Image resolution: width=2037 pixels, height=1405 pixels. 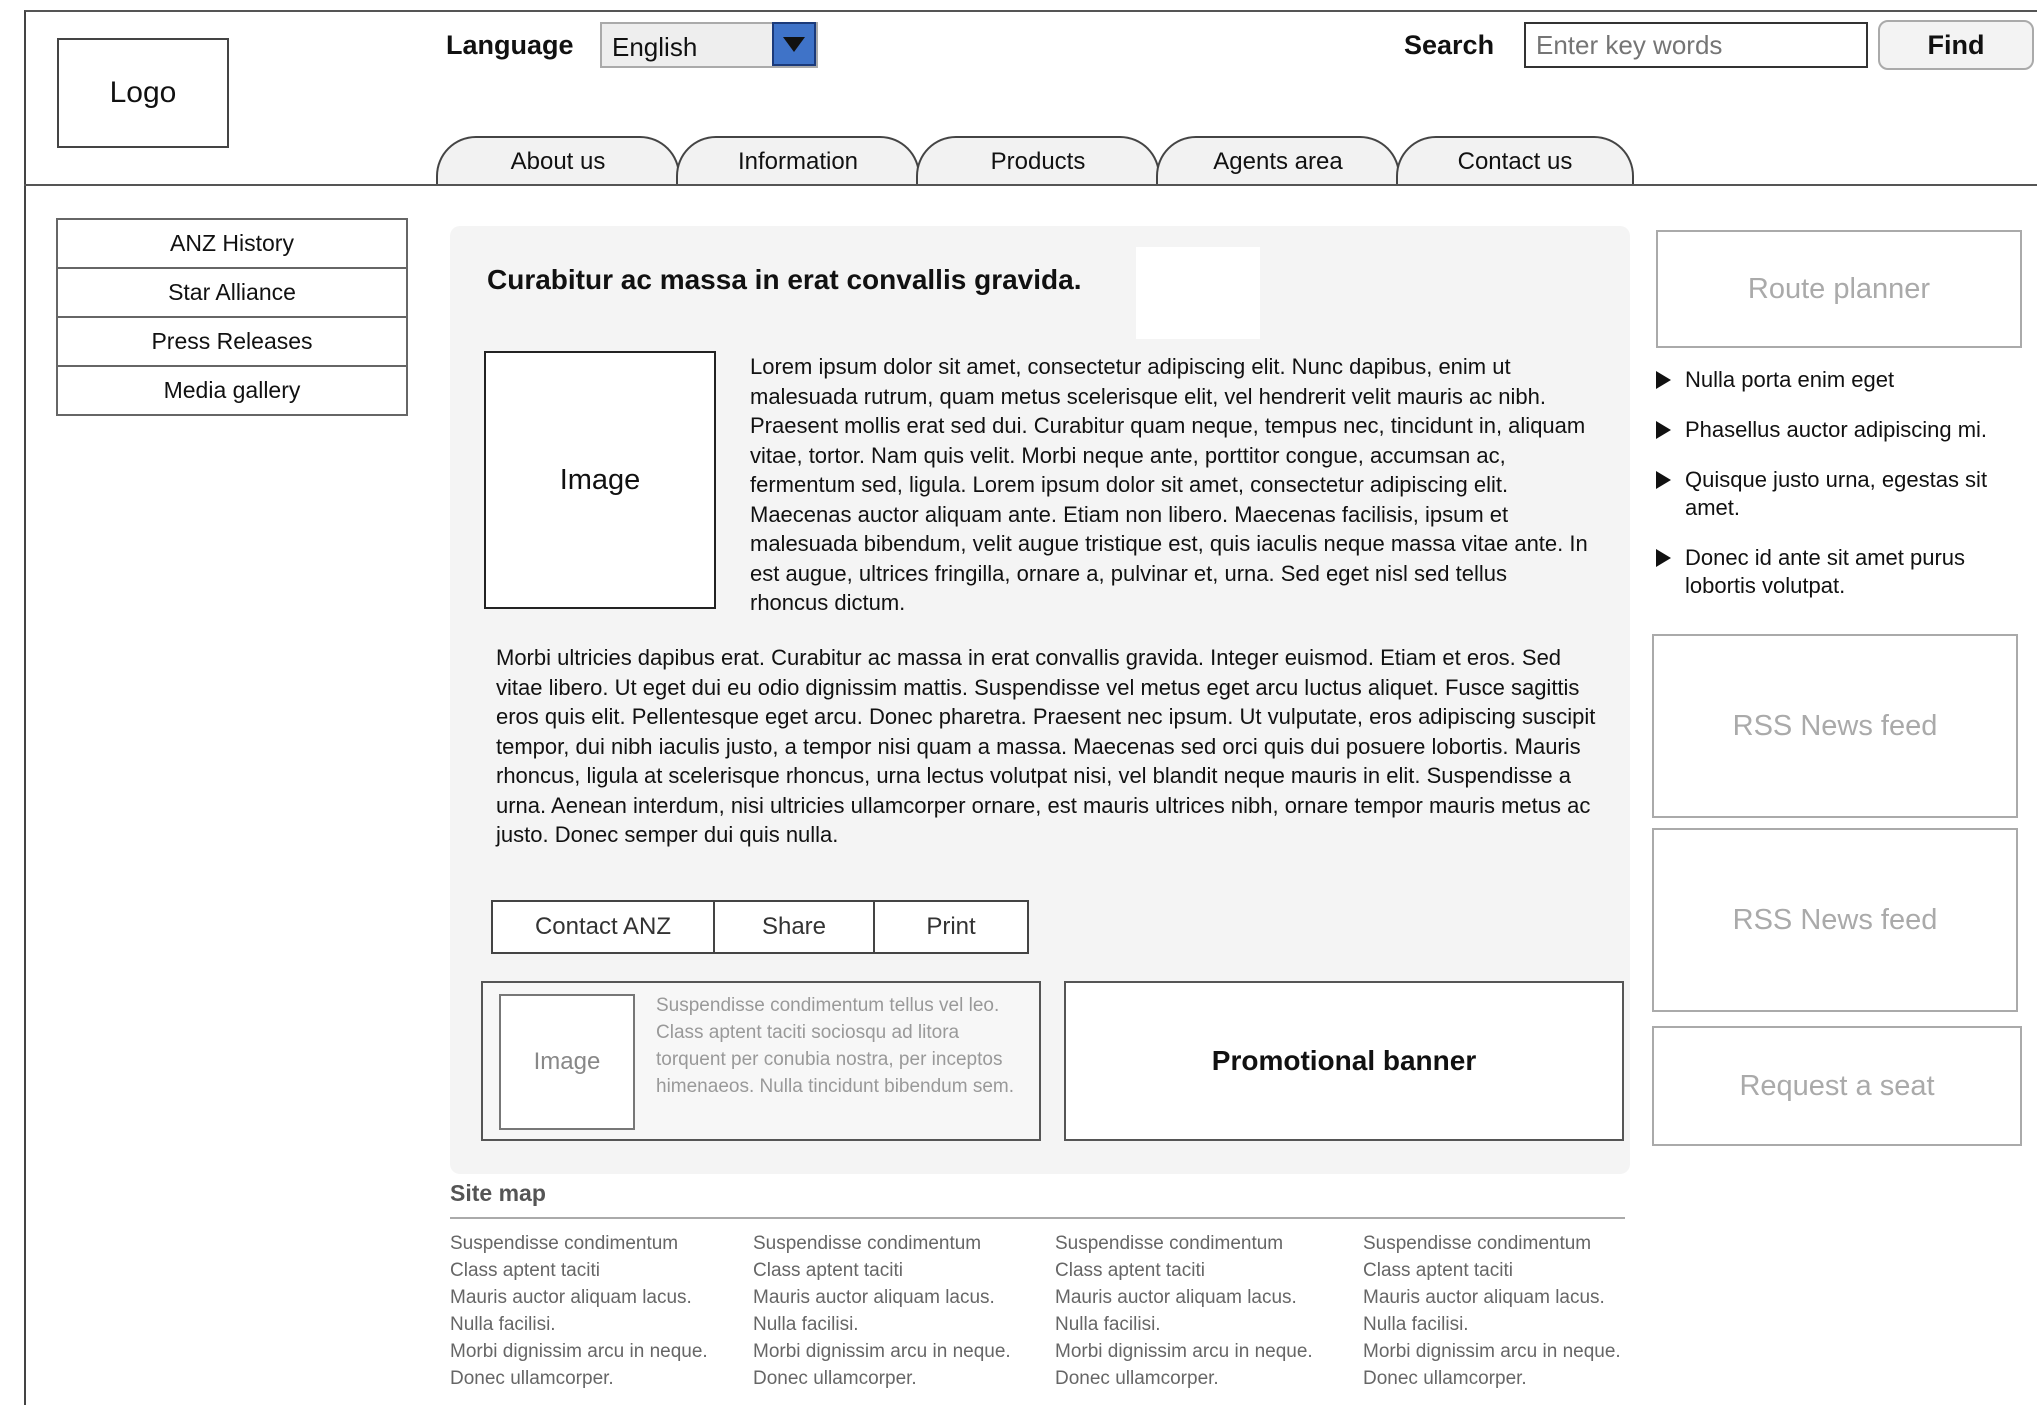 I want to click on header-divider, so click(x=1030, y=185).